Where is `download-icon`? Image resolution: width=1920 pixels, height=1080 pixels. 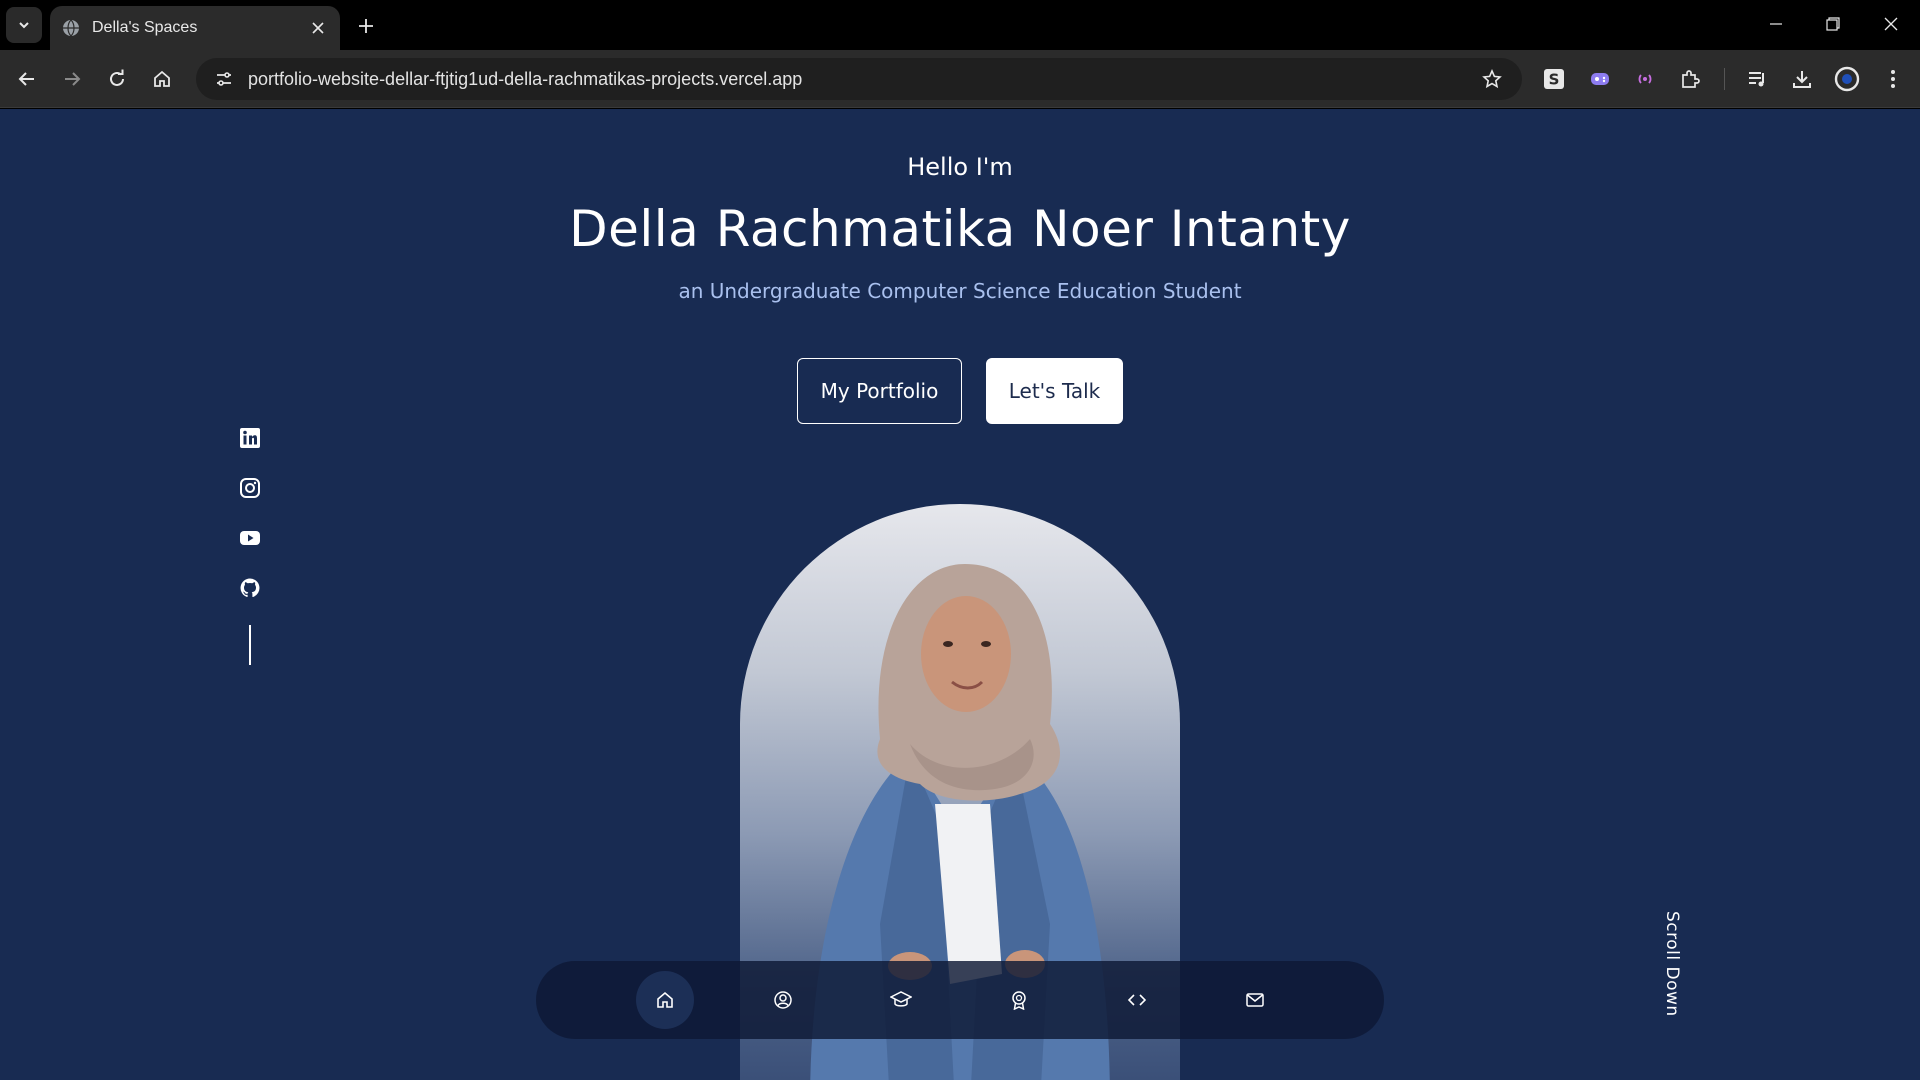
download-icon is located at coordinates (1802, 79).